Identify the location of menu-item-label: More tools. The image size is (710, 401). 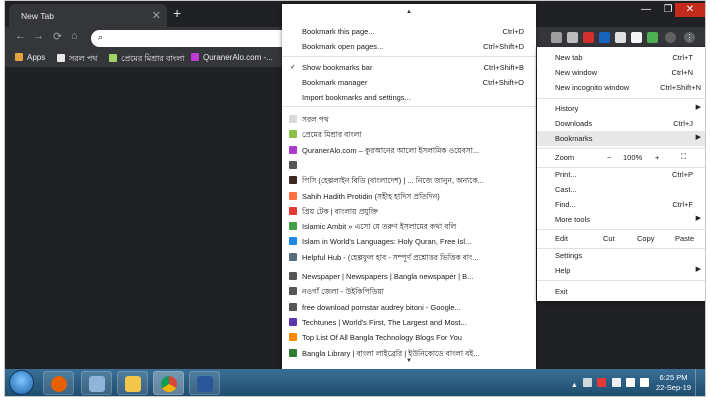
(573, 219).